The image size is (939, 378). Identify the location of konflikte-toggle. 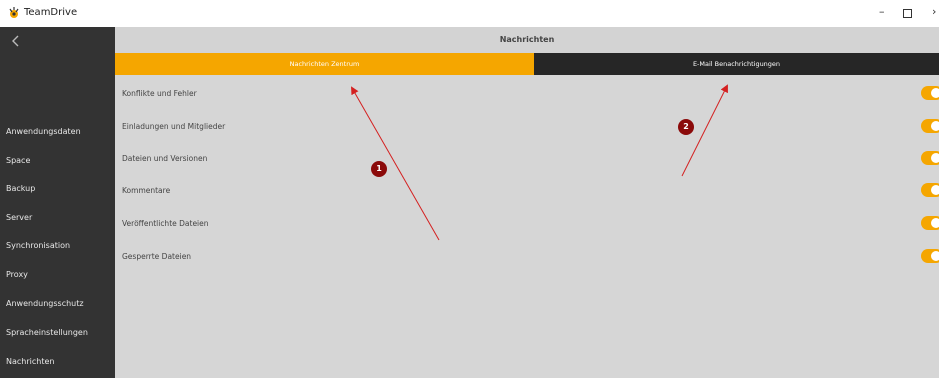
(930, 93).